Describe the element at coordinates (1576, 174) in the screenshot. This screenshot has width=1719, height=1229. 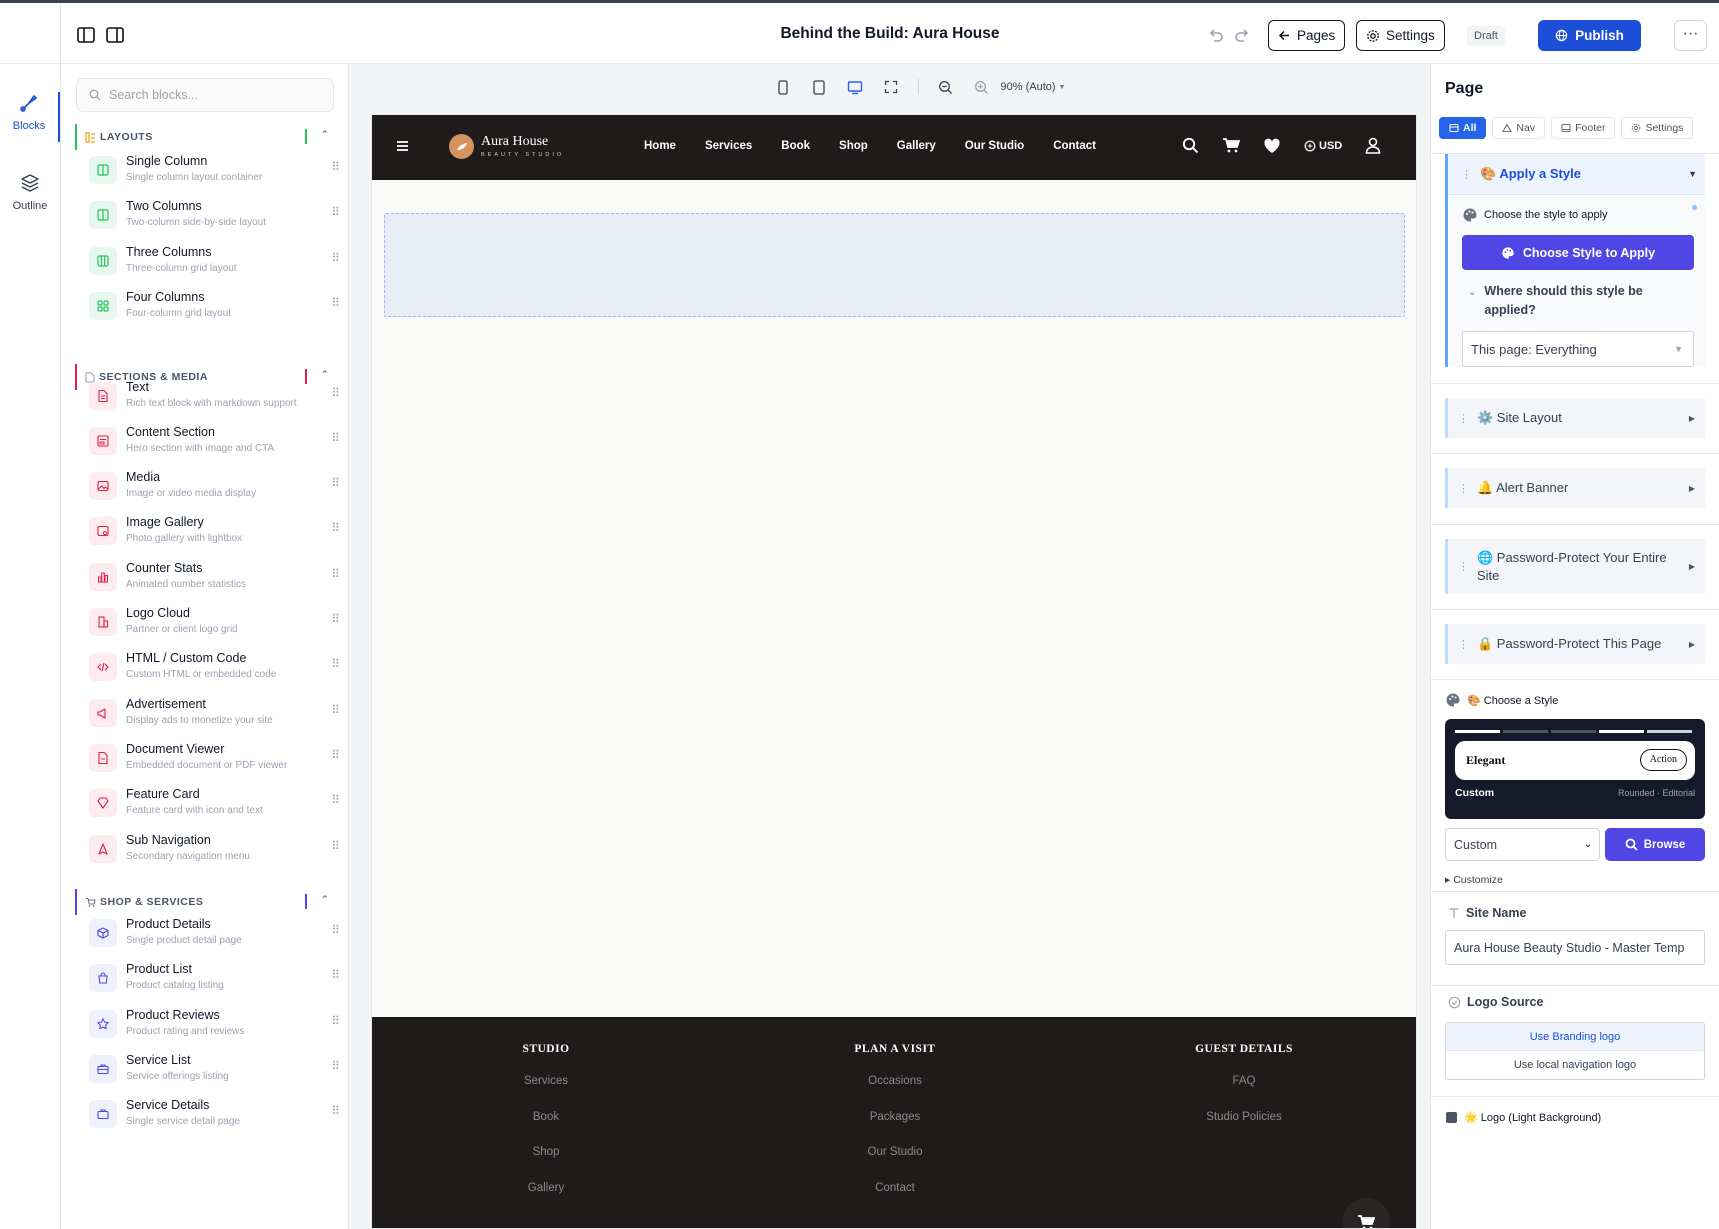
I see `apply-style-header: ⋮ 🎨 Apply a Style ▼` at that location.